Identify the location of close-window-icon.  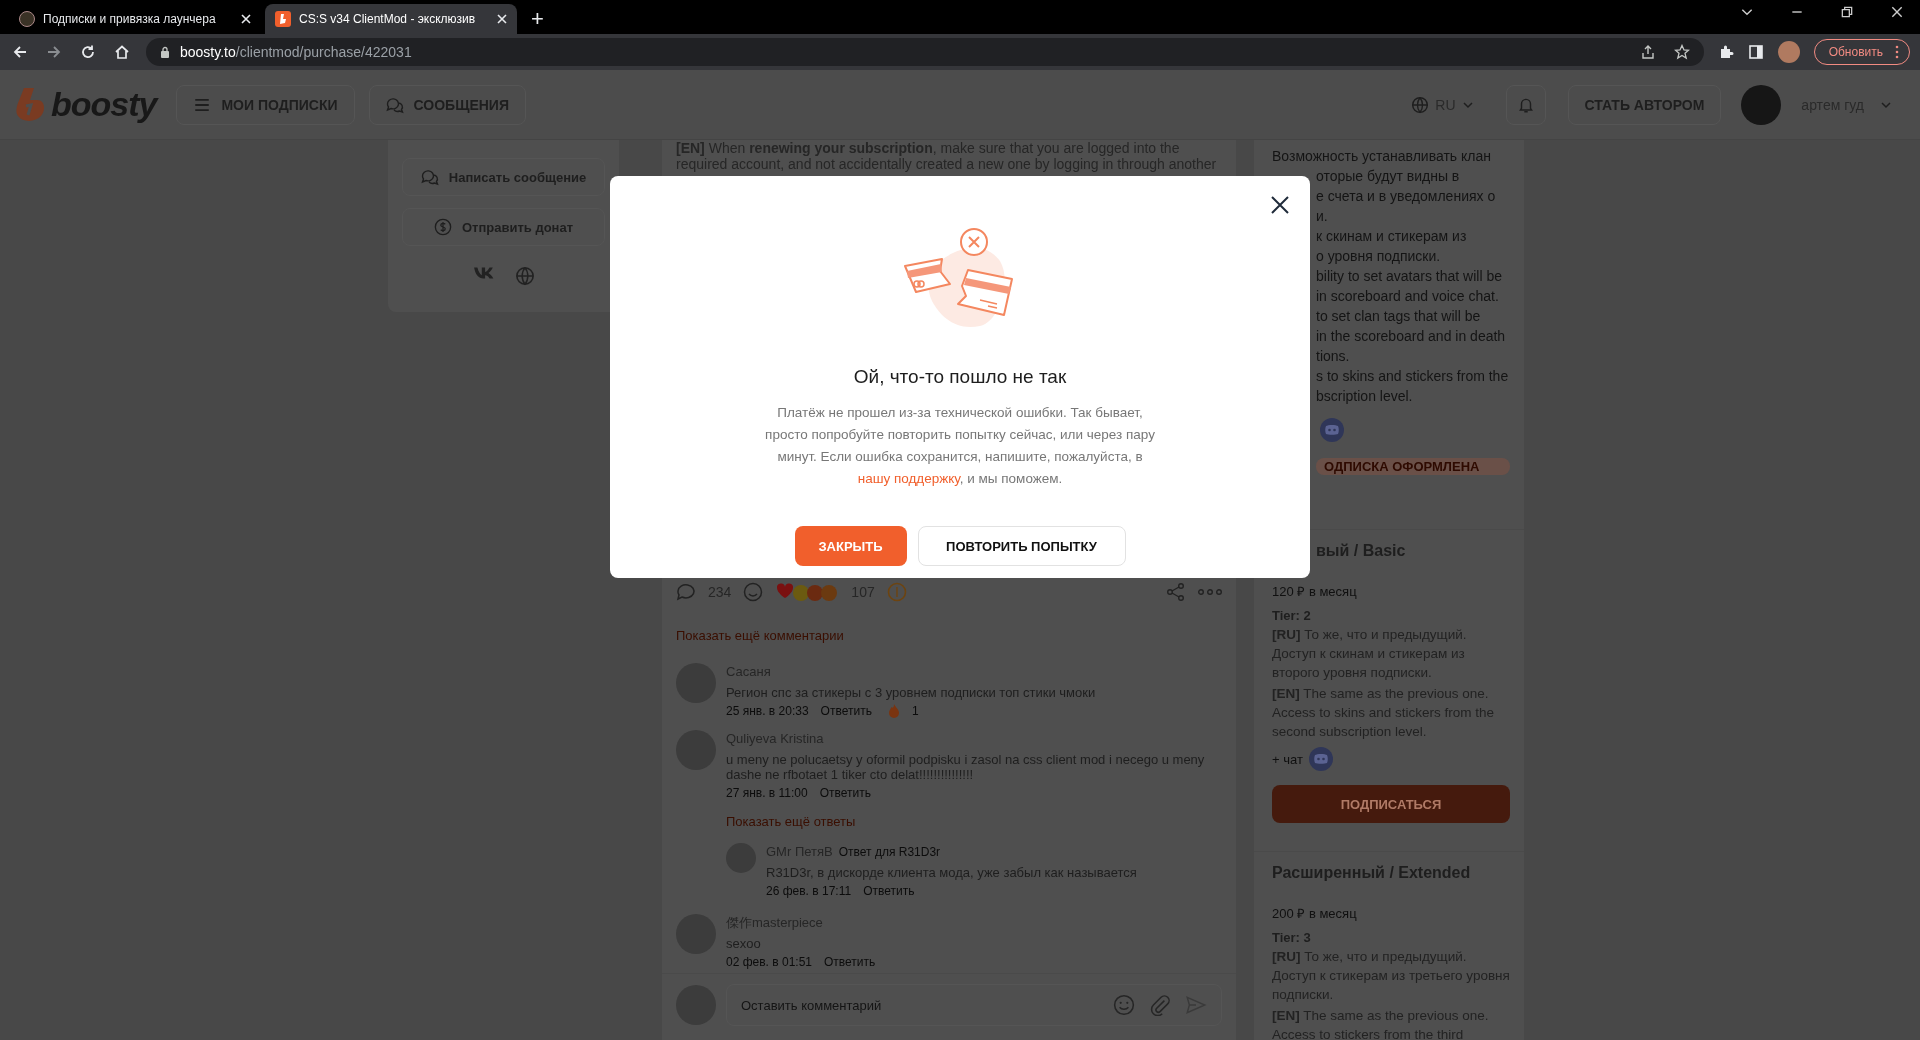
(1897, 12).